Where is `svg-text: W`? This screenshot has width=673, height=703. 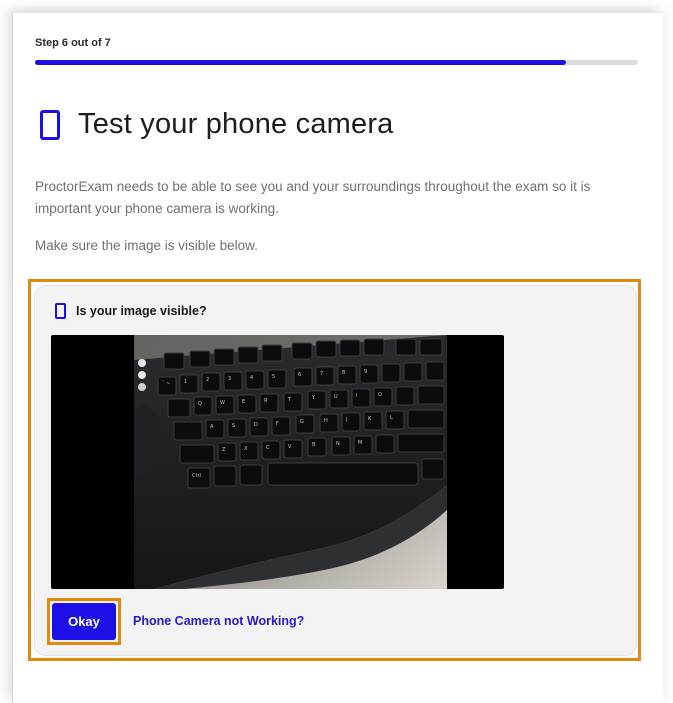 svg-text: W is located at coordinates (222, 403).